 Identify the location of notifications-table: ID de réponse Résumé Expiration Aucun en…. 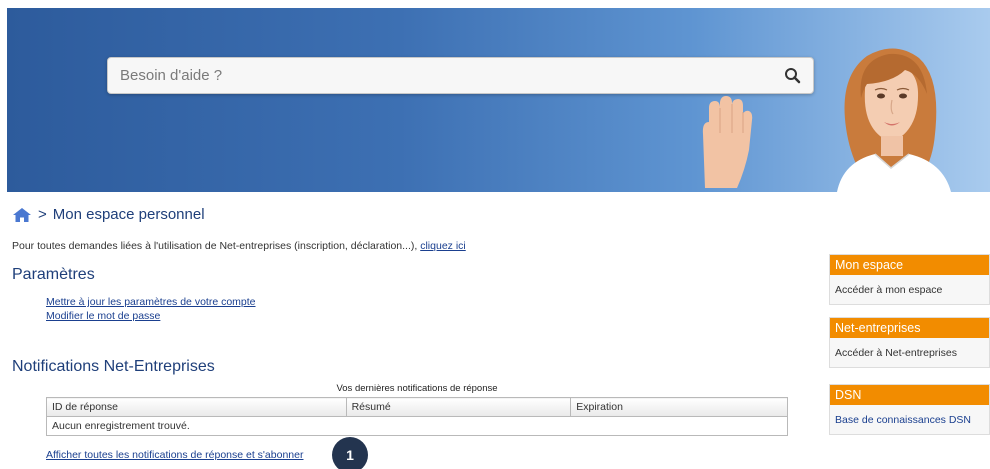
(417, 416).